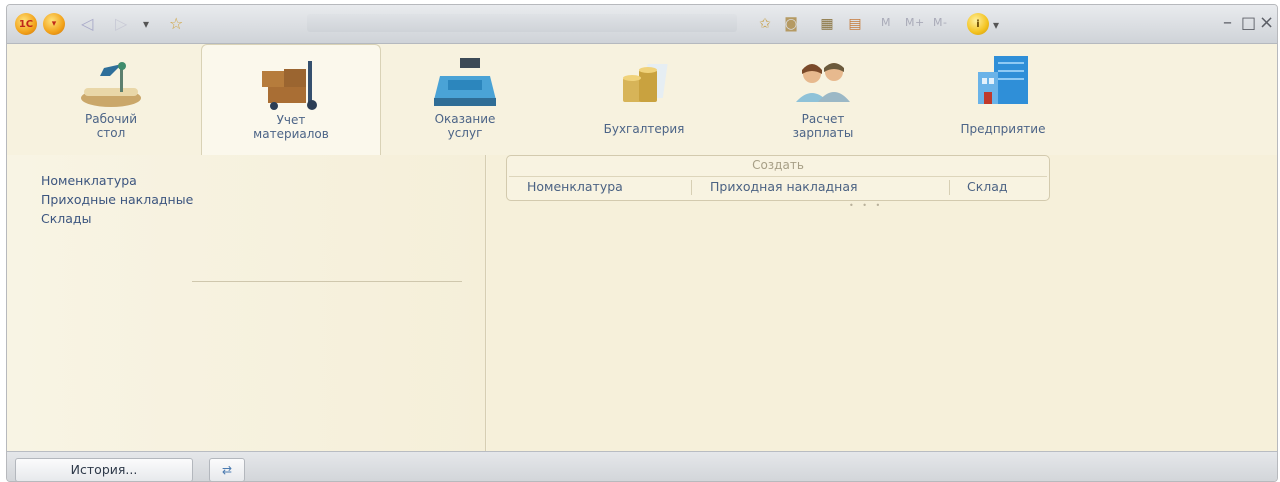  I want to click on calculator-icon: ▦, so click(827, 24).